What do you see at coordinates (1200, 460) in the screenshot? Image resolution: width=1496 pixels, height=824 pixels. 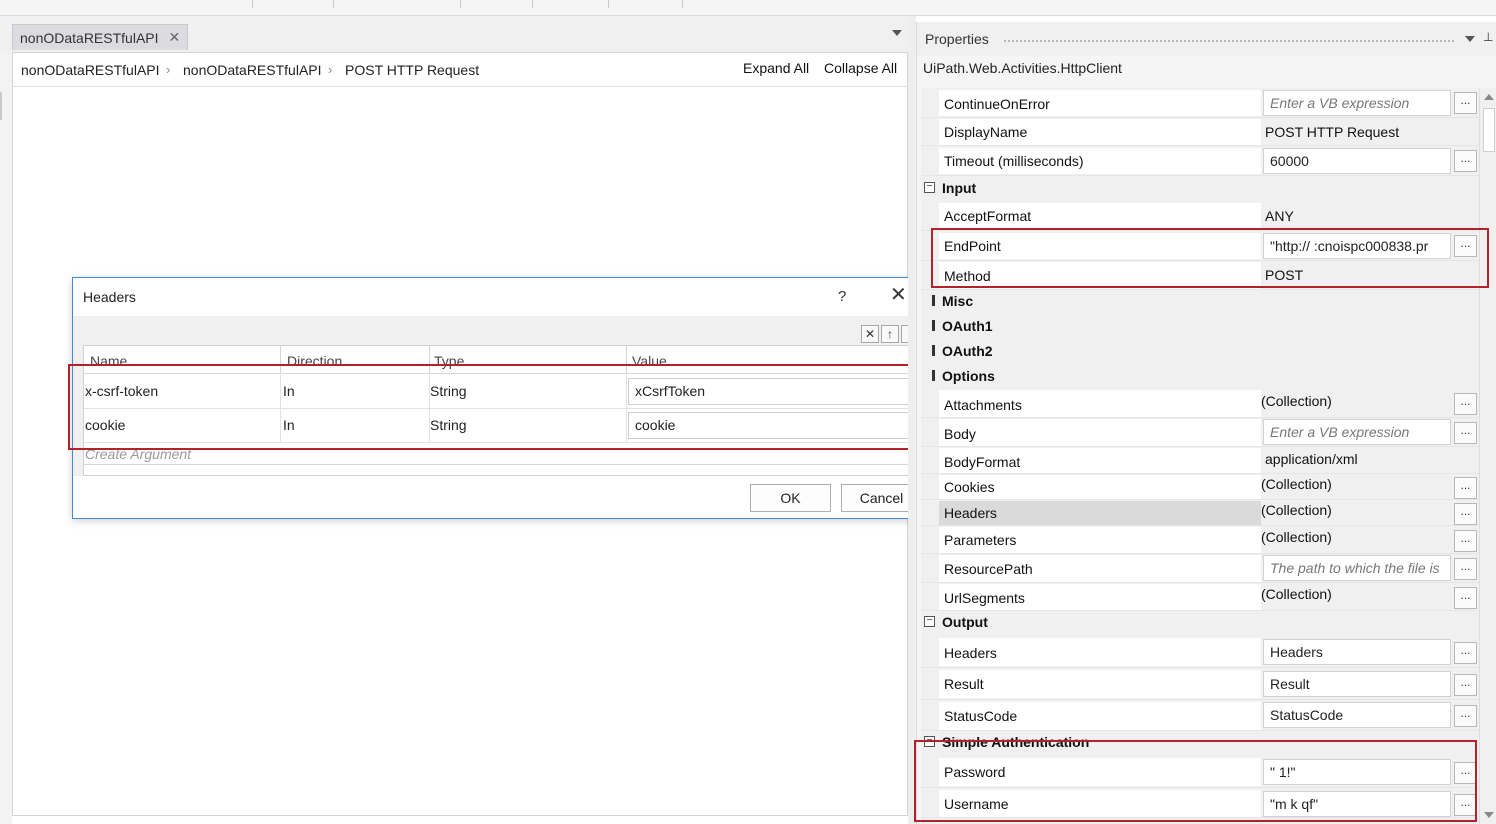 I see `property-row-bodyformat: BodyFormat application/xml` at bounding box center [1200, 460].